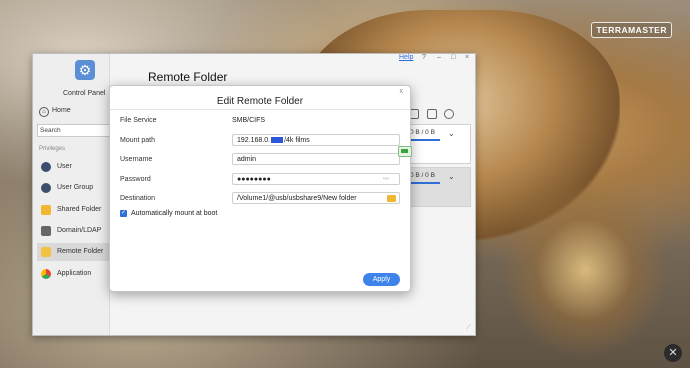  I want to click on sidebar-item-shared-folder: Shared Folder, so click(73, 210).